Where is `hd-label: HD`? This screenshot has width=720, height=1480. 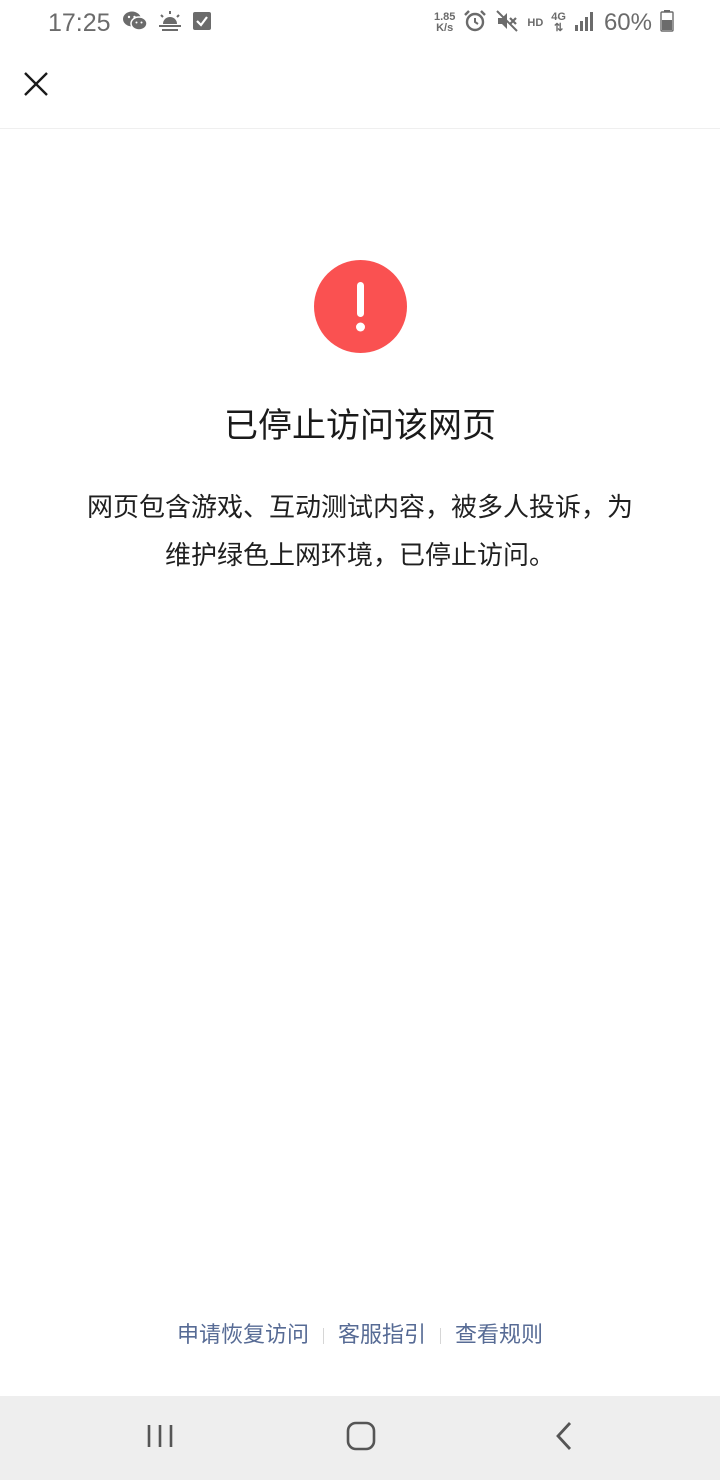 hd-label: HD is located at coordinates (535, 23).